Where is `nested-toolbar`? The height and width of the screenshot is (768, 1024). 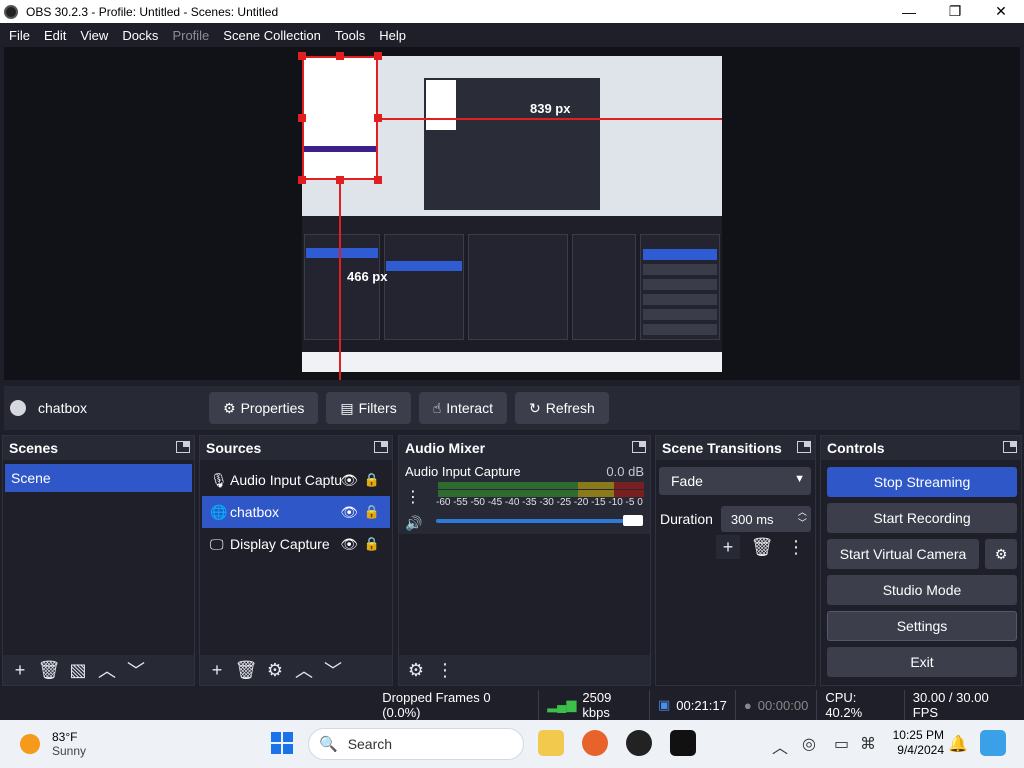 nested-toolbar is located at coordinates (512, 226).